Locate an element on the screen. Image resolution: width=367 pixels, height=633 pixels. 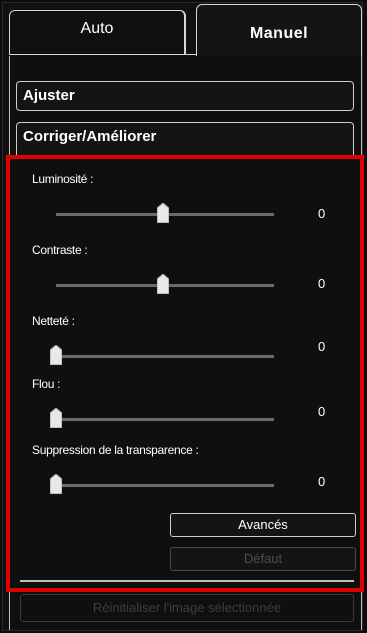
reset-selected-image-button: Réinitialiser l'image sélectionnée is located at coordinates (187, 608).